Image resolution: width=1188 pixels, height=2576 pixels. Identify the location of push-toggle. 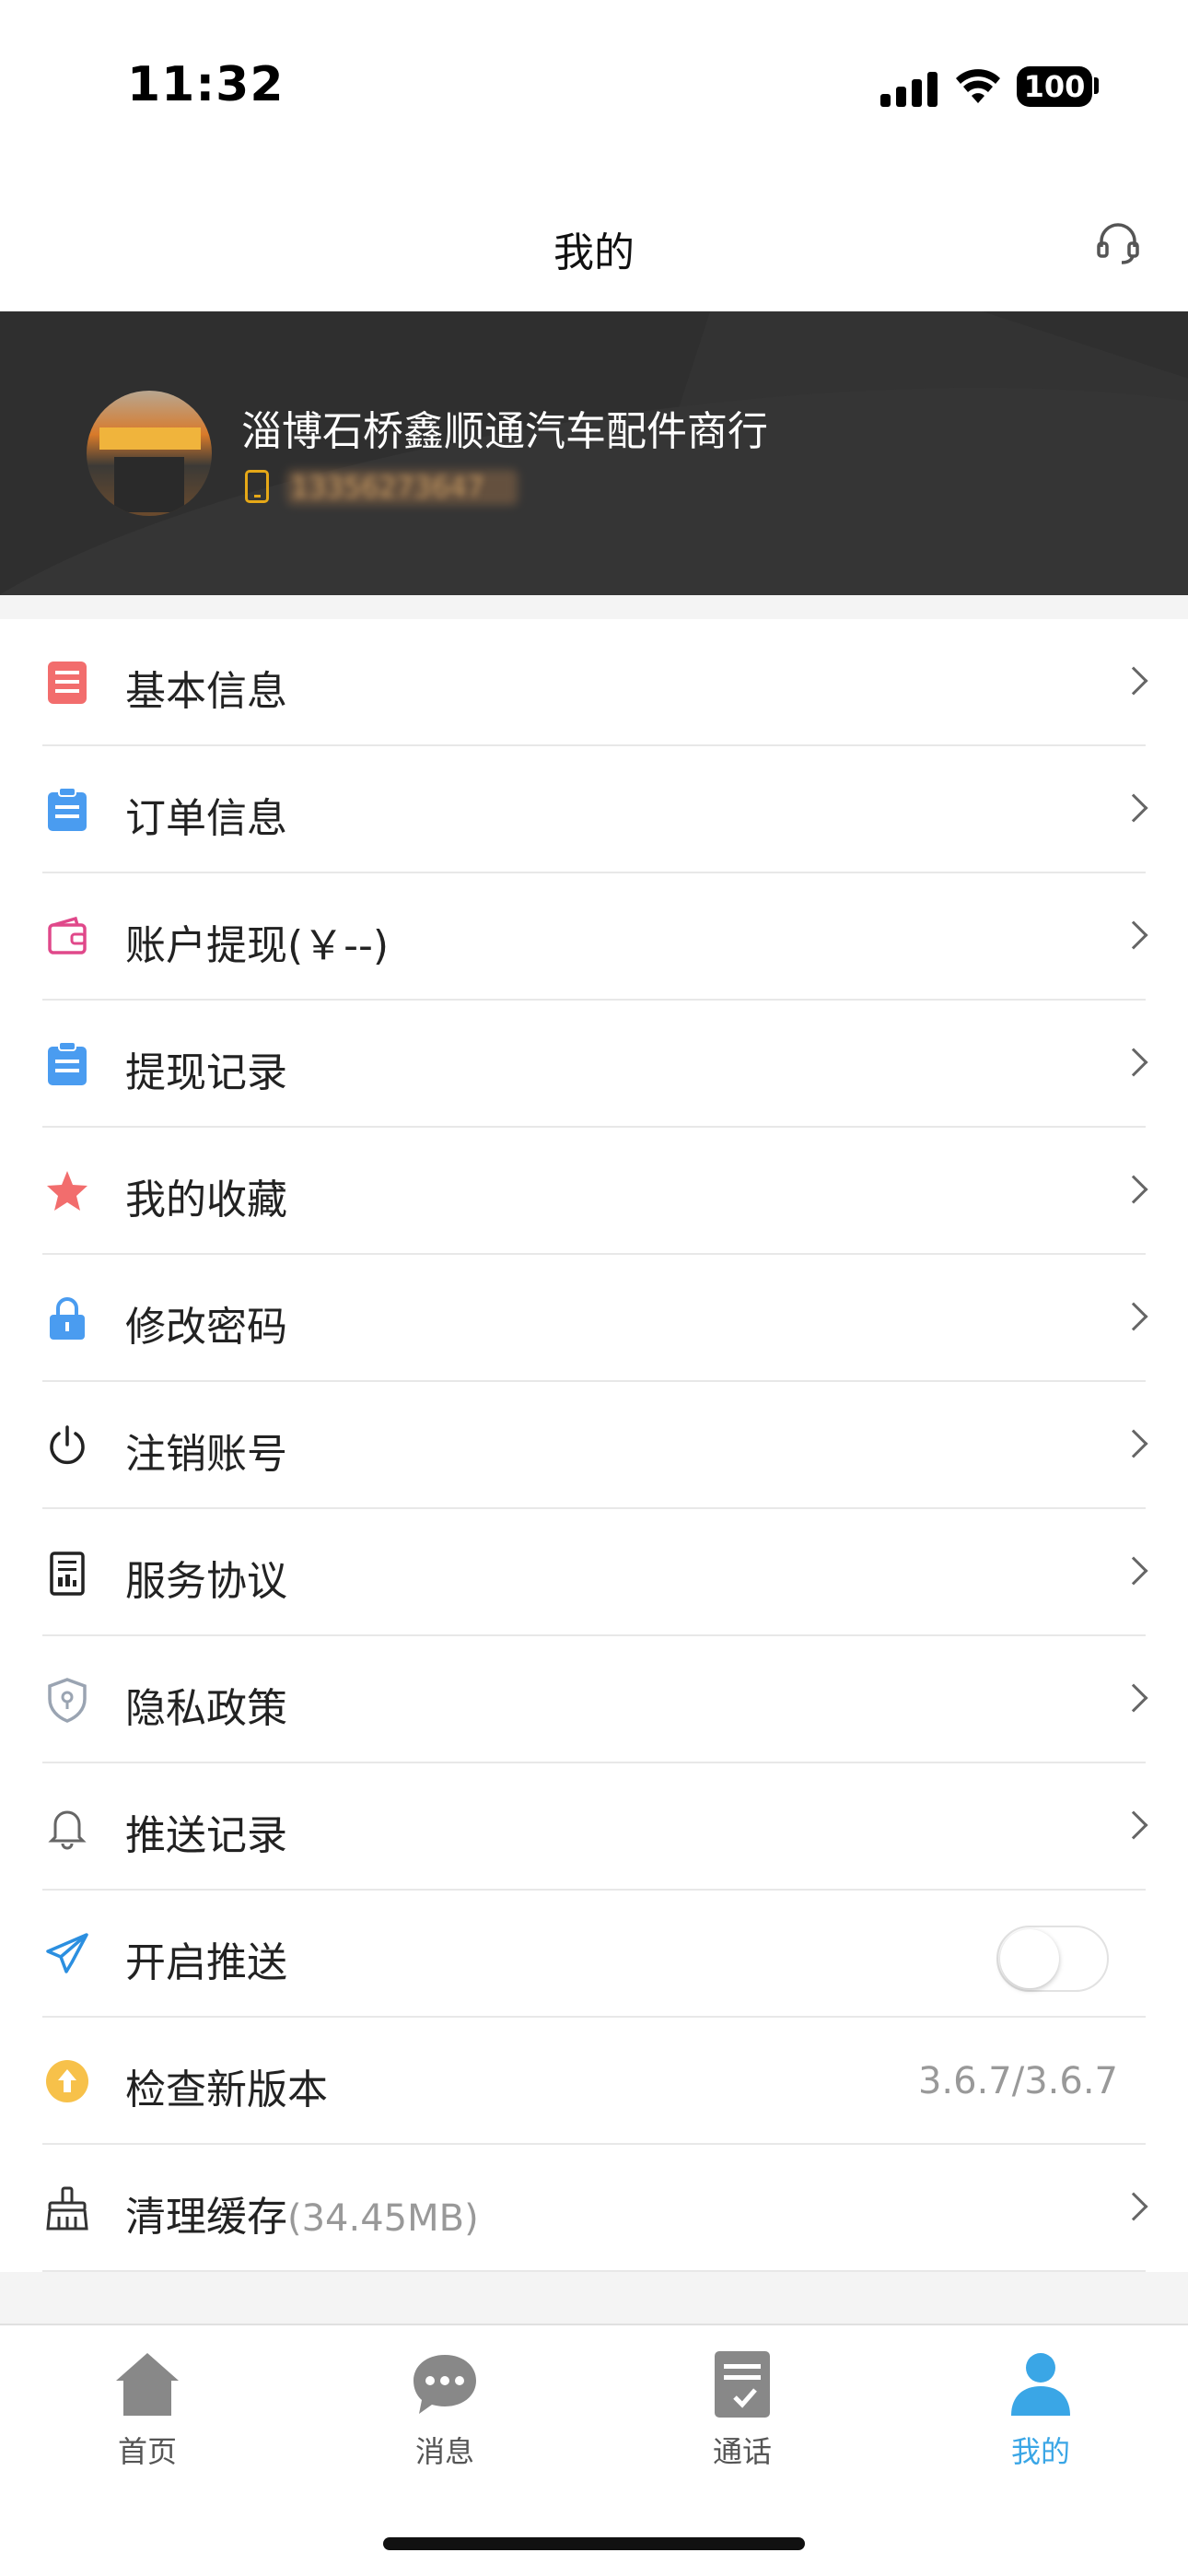
(1052, 1959).